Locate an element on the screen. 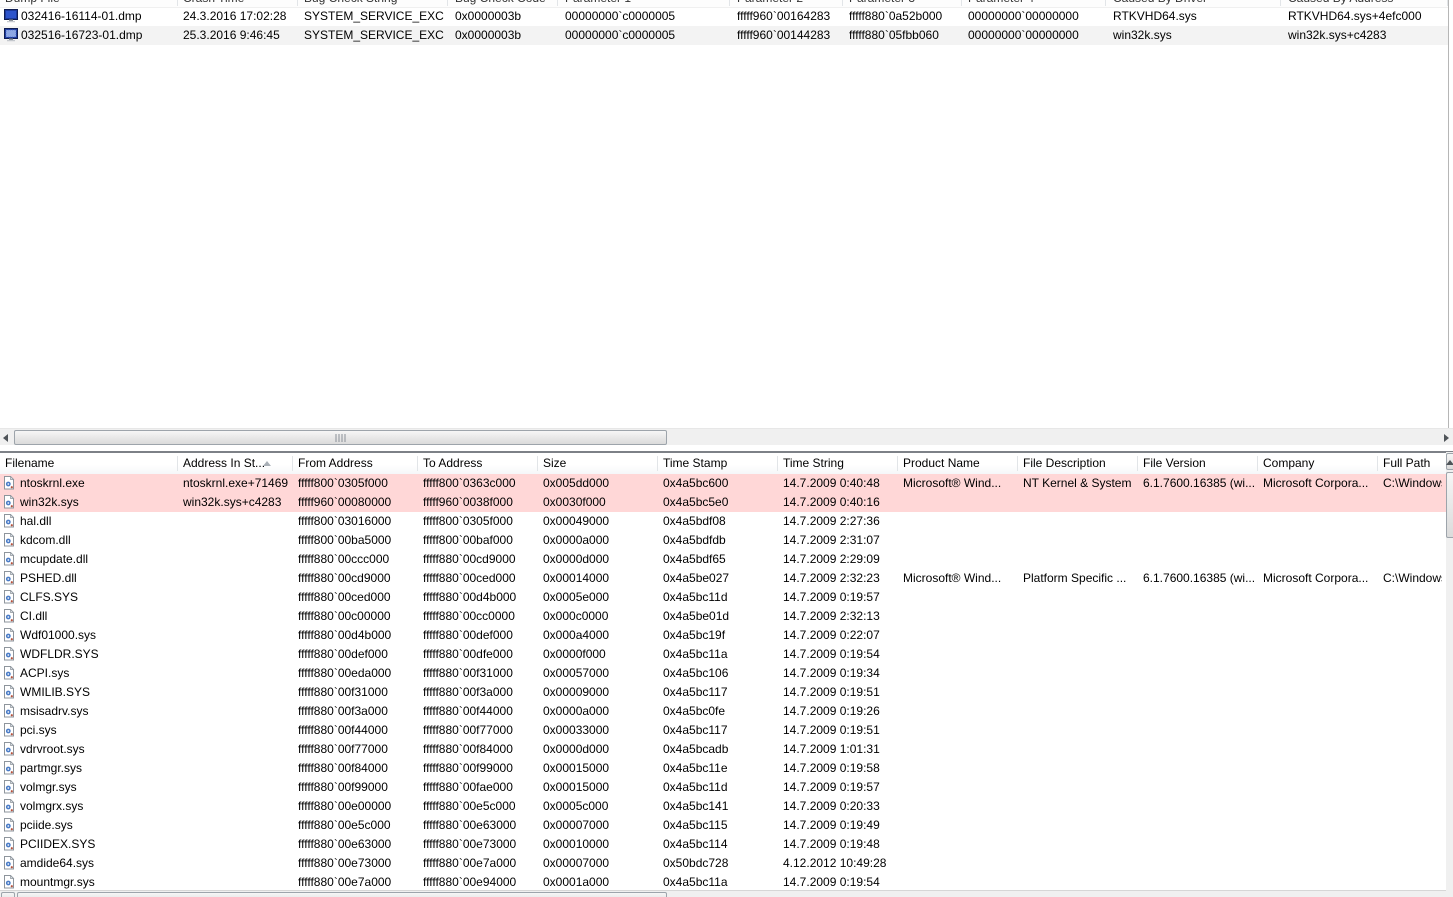  vertical-scroll-up-button is located at coordinates (1449, 461).